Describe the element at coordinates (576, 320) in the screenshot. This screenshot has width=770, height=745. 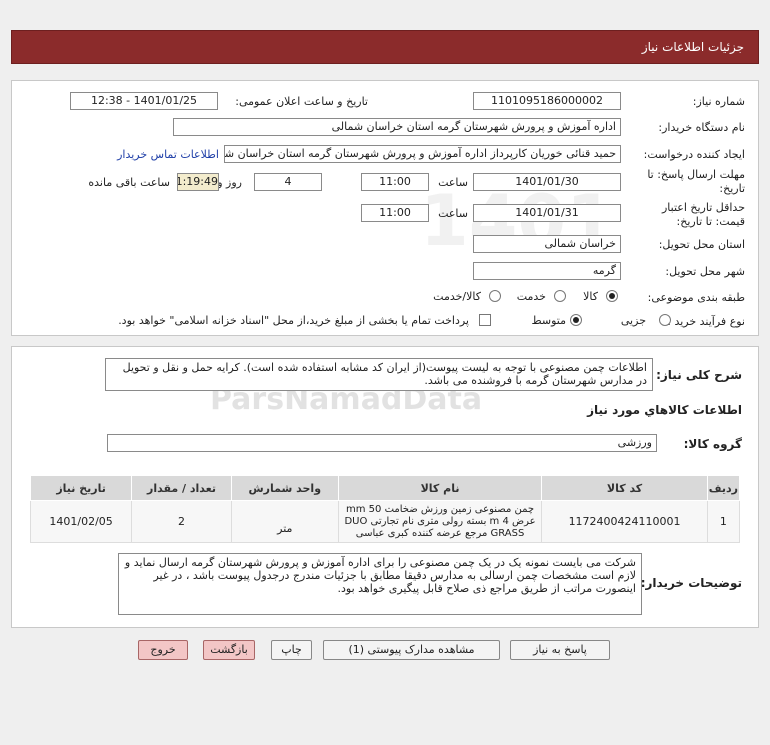
I see `purchase-radio-medium` at that location.